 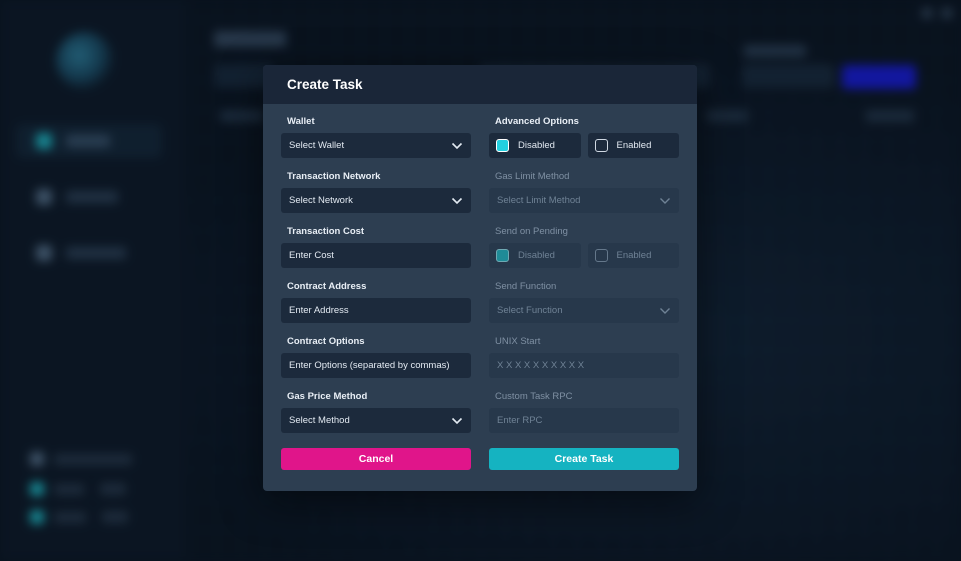 I want to click on gas-price-field: Gas Price Method Select Method, so click(x=376, y=411).